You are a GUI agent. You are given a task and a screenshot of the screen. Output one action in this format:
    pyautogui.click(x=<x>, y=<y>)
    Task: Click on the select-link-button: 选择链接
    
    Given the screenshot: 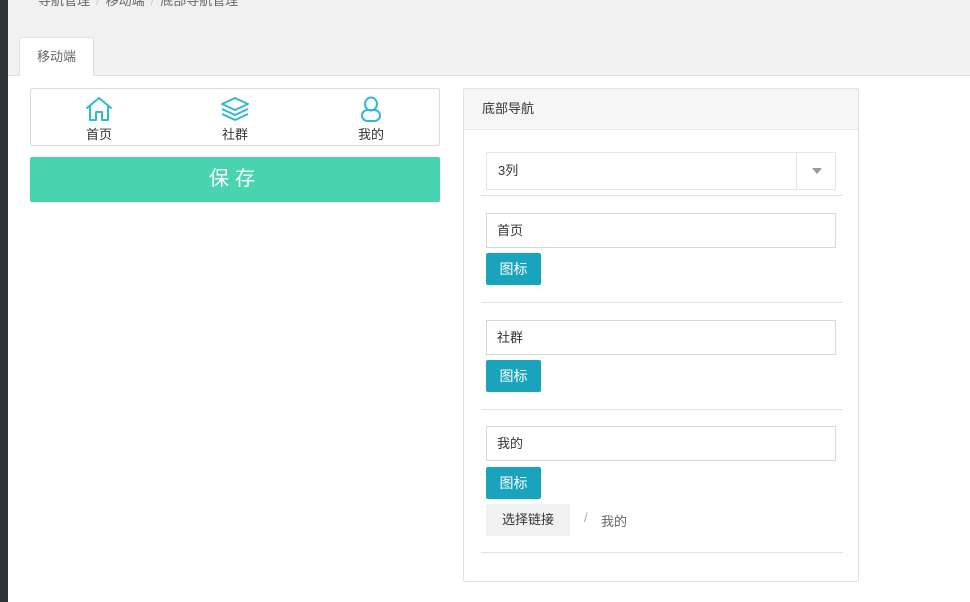 What is the action you would take?
    pyautogui.click(x=528, y=520)
    